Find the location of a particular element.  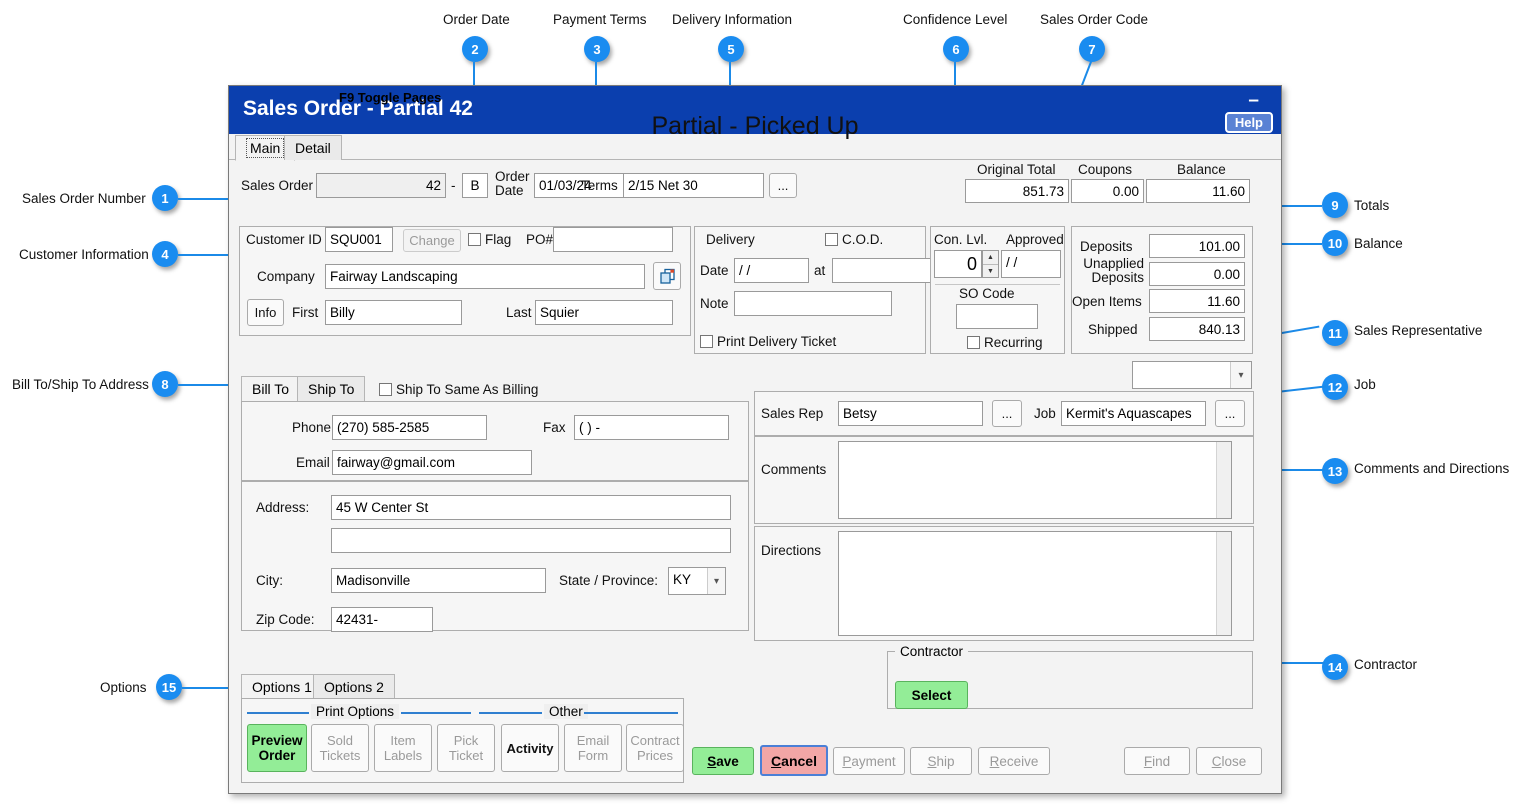

callout-label-13: Comments and Directions is located at coordinates (1432, 468).